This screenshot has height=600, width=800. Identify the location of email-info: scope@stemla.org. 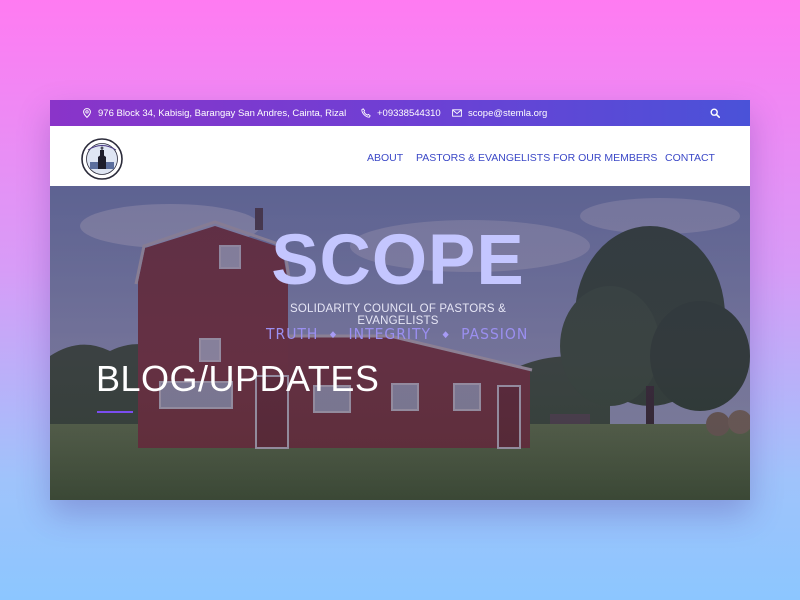
(499, 113).